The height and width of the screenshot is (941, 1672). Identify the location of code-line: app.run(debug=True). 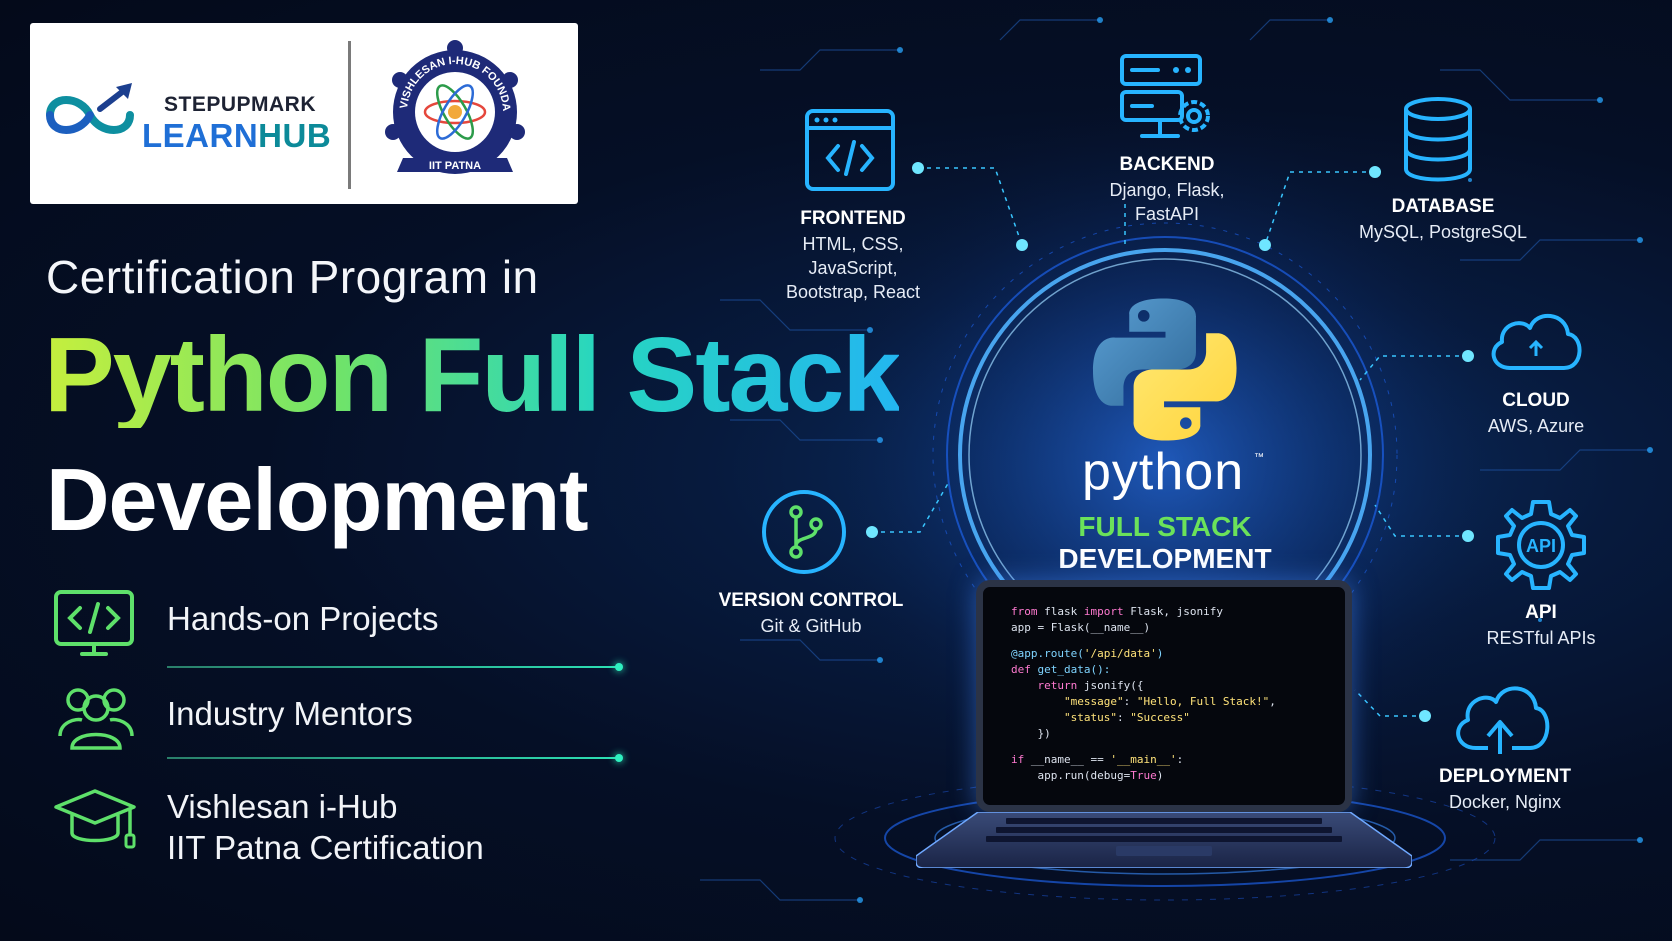
(1087, 775).